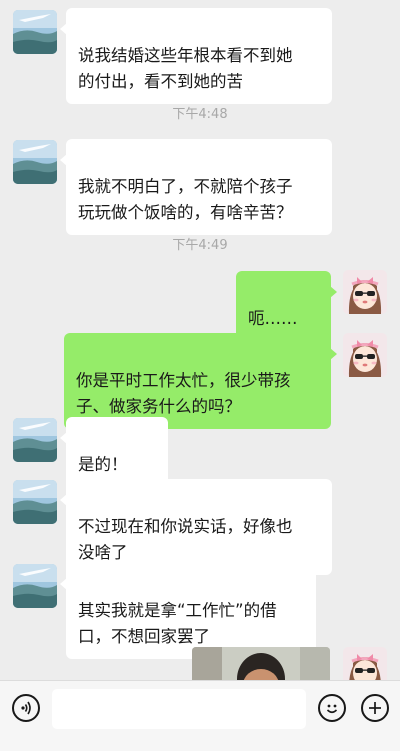 This screenshot has width=400, height=751. I want to click on image-message, so click(261, 663).